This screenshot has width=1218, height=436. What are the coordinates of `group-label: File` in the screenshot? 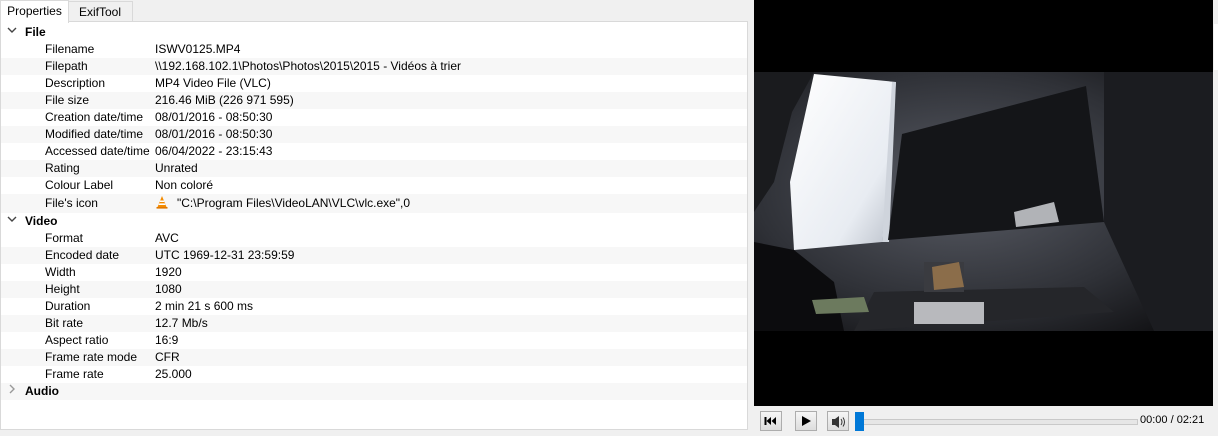 It's located at (35, 32).